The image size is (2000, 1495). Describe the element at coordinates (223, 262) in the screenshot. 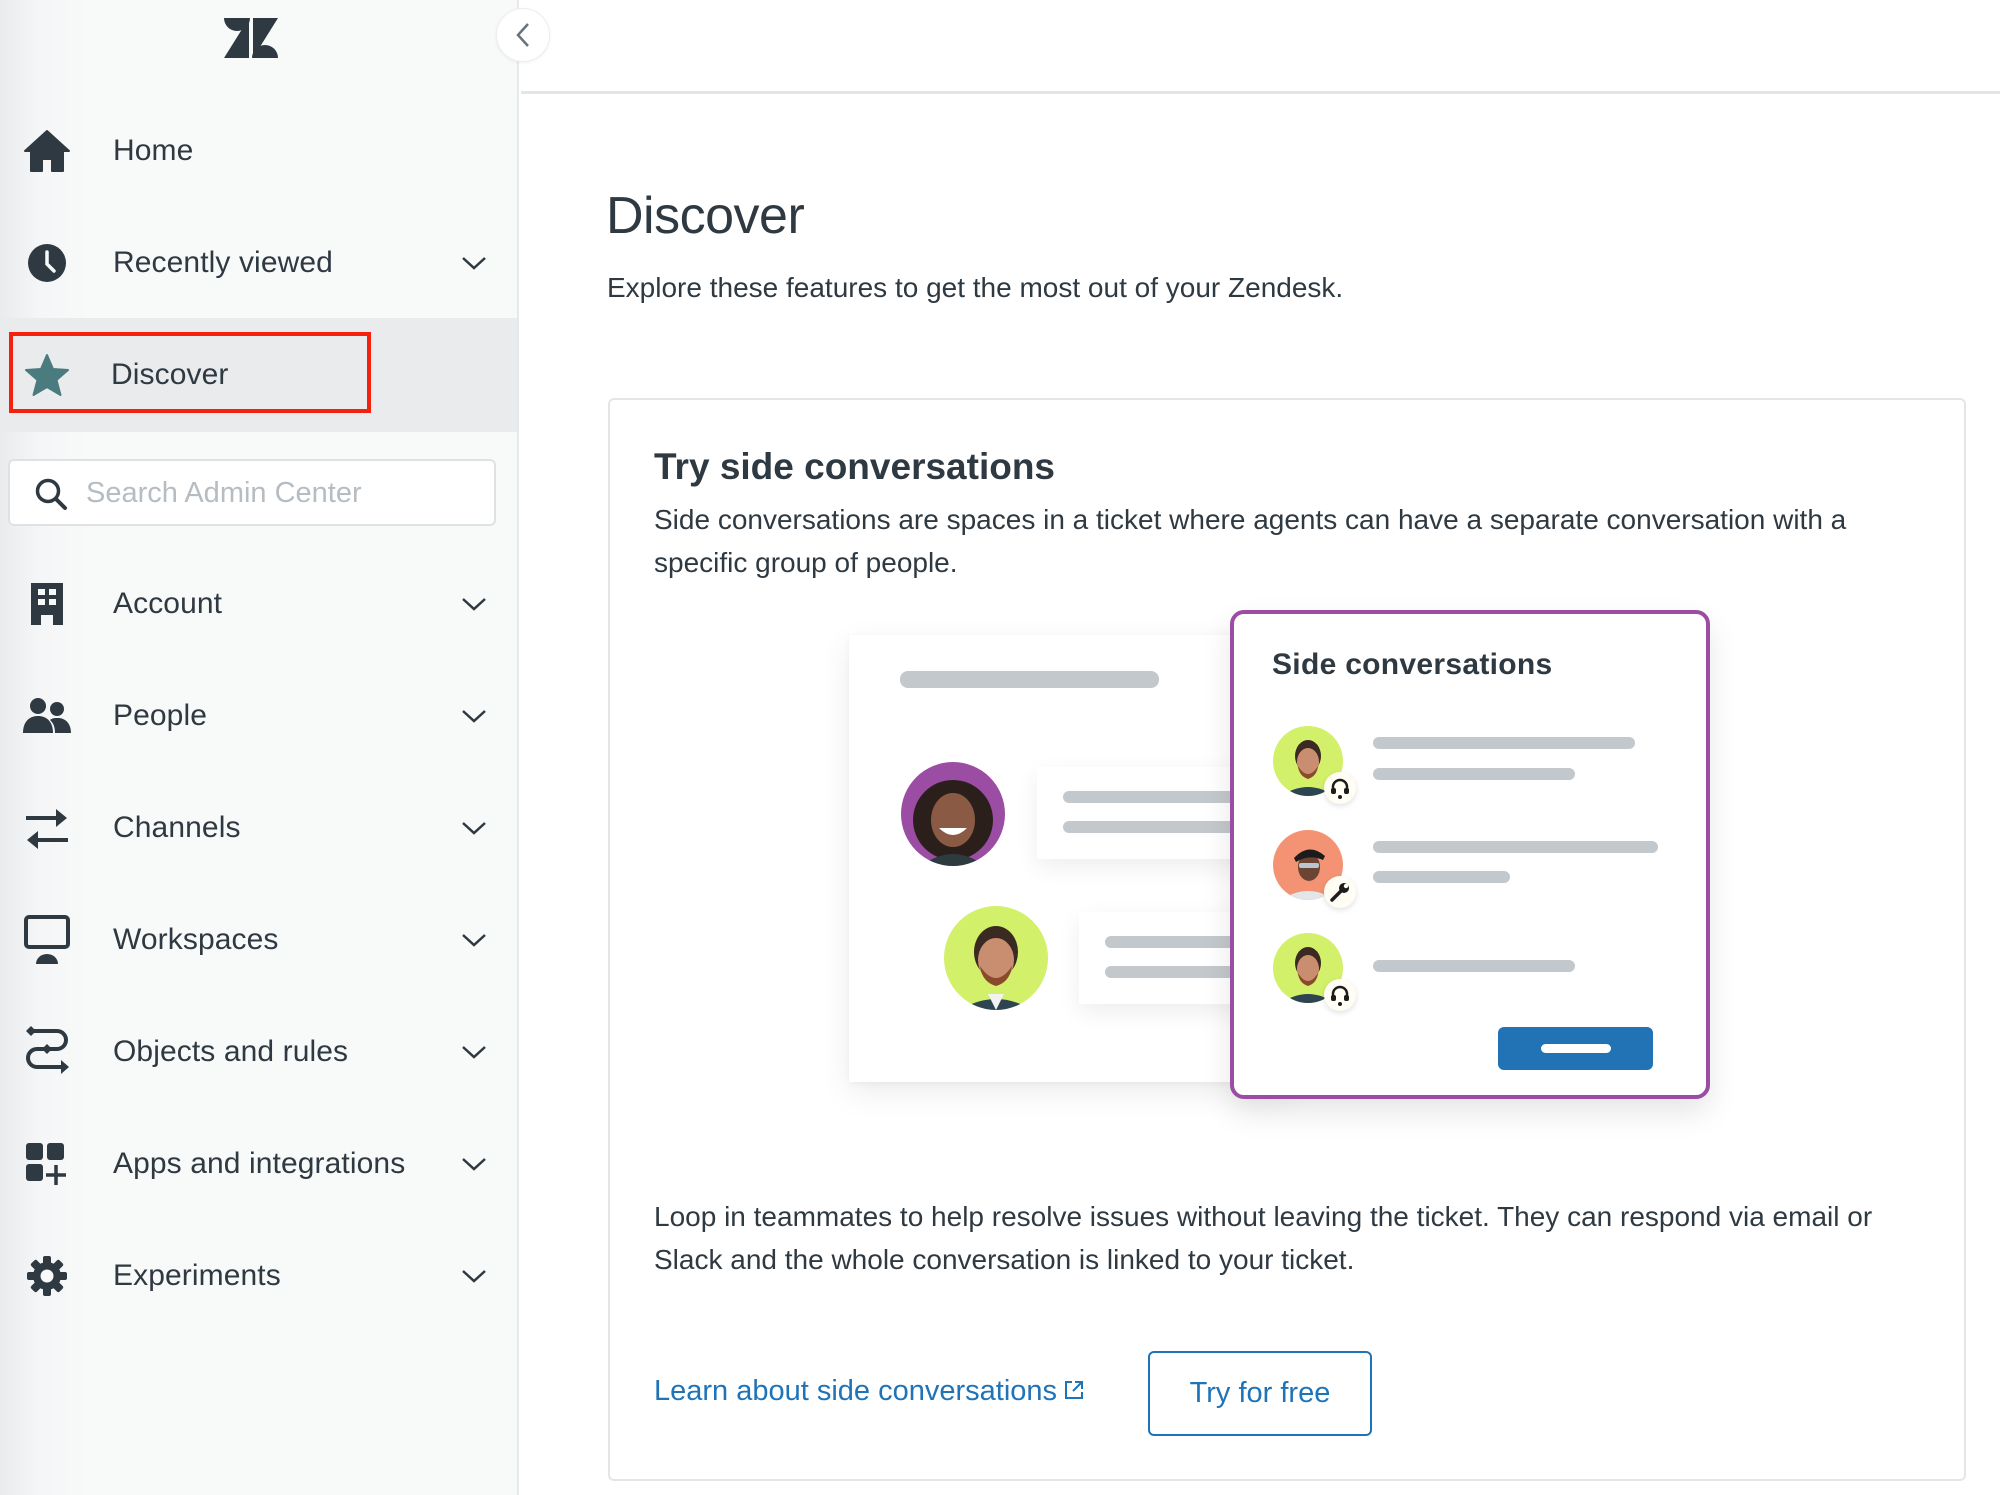

I see `sidebar-item-label: Recently viewed` at that location.